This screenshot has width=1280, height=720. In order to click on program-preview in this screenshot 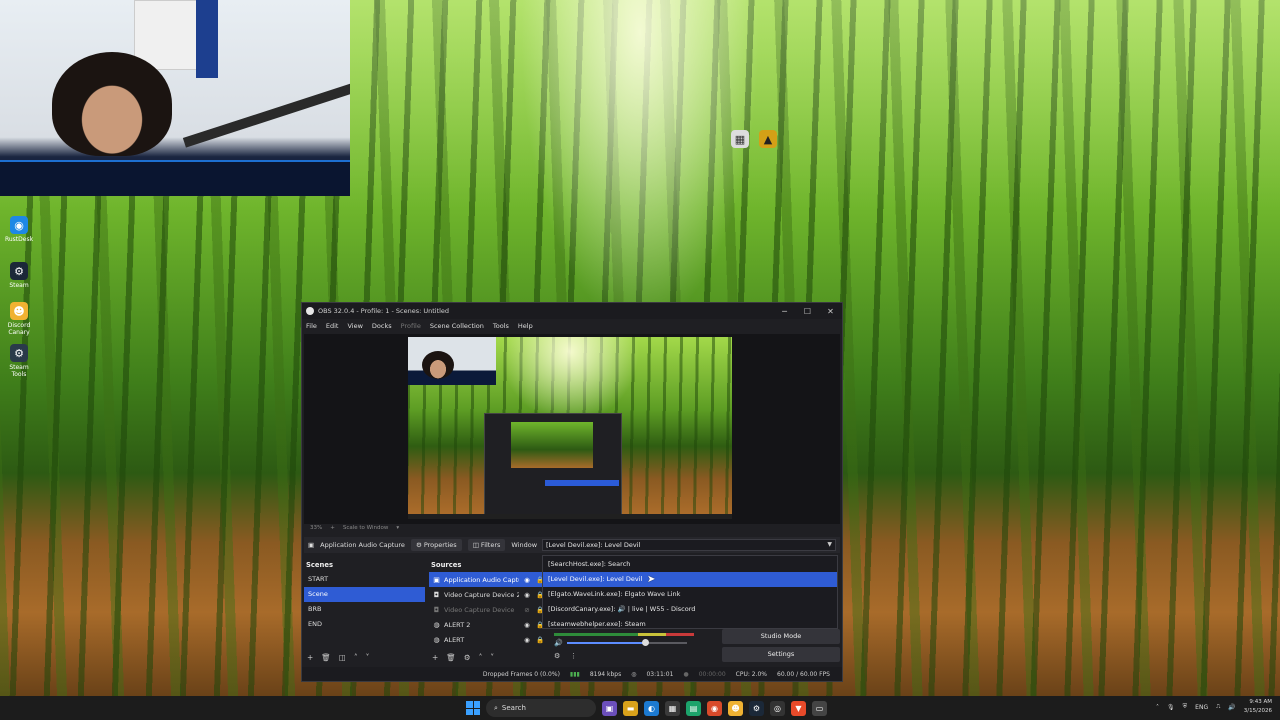, I will do `click(570, 428)`.